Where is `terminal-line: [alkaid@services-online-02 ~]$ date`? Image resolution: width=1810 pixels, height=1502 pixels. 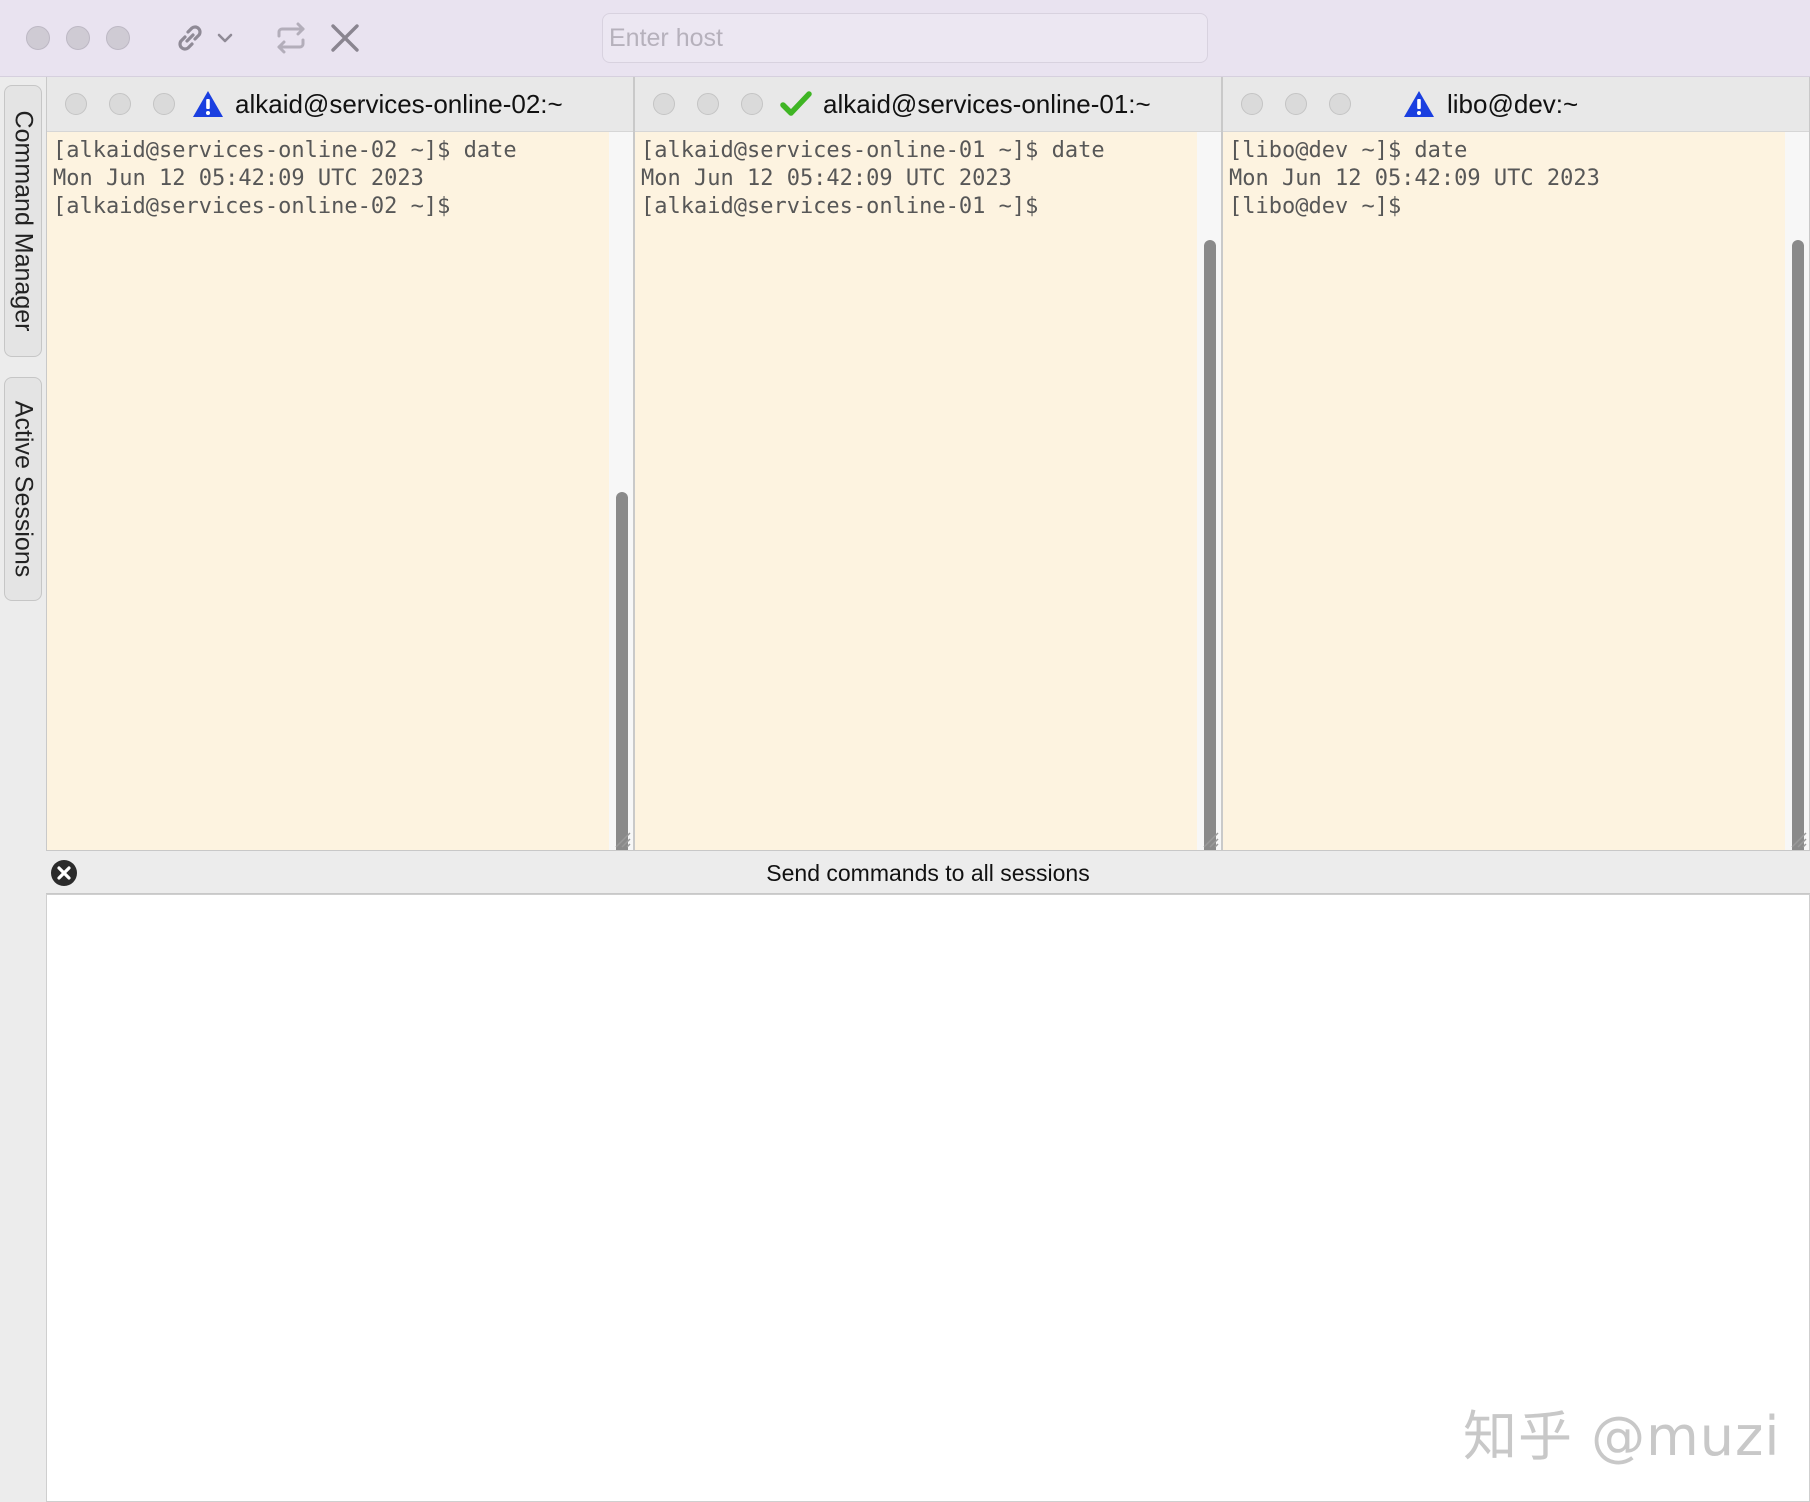
terminal-line: [alkaid@services-online-02 ~]$ date is located at coordinates (285, 150).